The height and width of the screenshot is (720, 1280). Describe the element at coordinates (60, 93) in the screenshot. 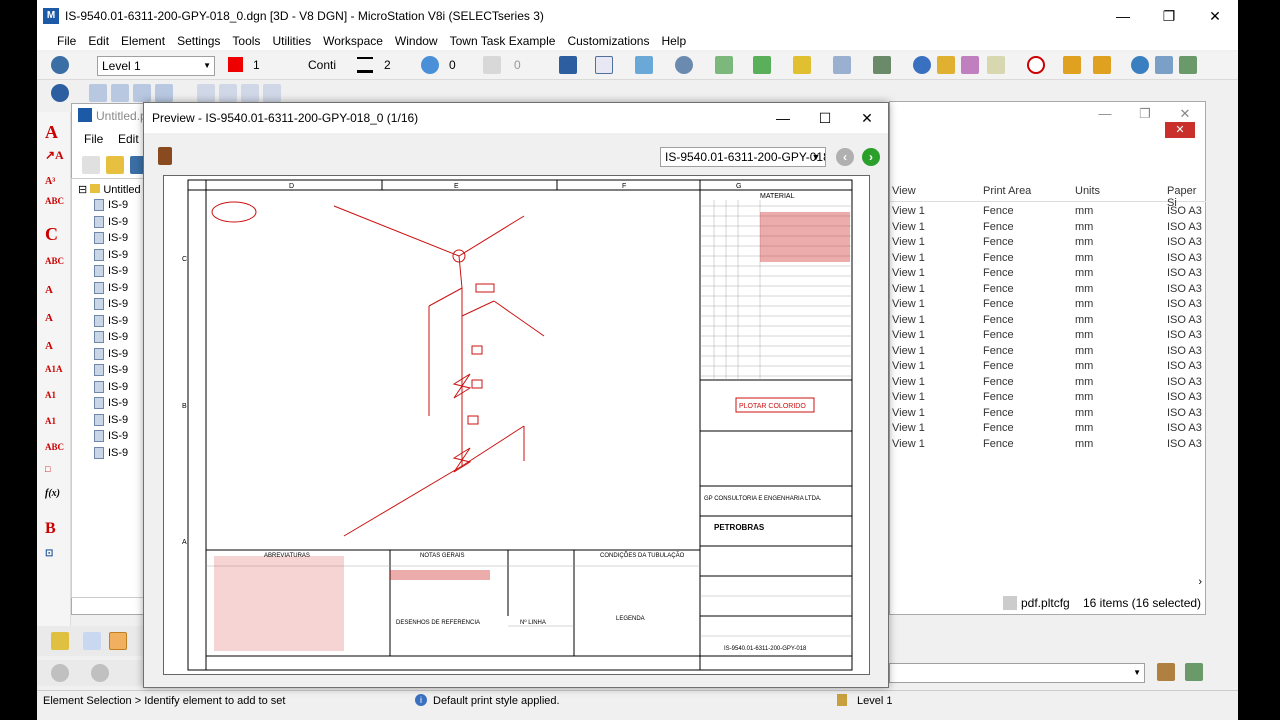

I see `rotate-icon` at that location.